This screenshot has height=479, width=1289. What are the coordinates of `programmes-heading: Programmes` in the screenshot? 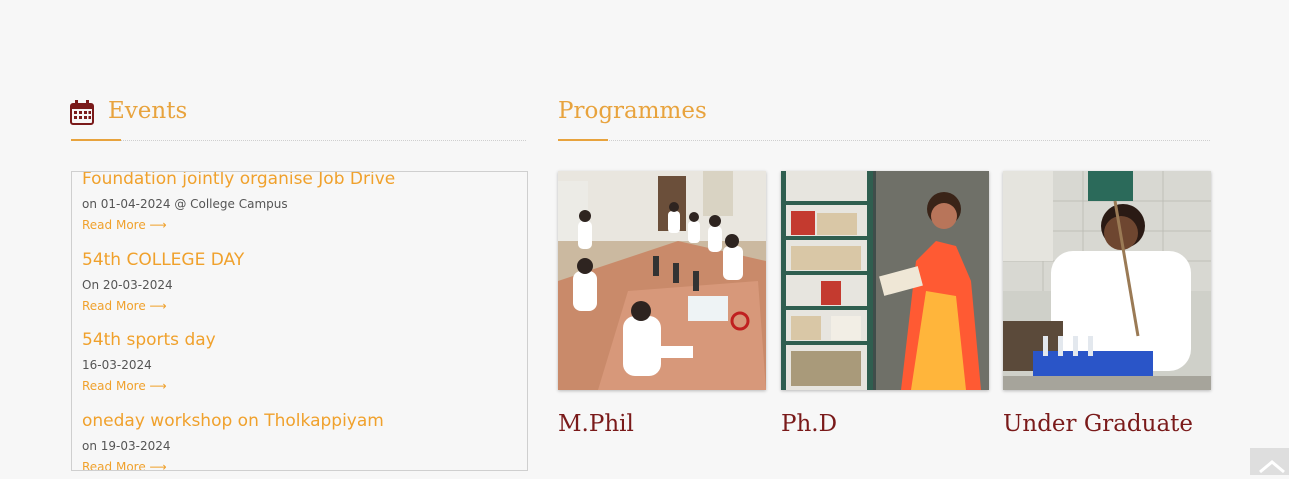 It's located at (632, 111).